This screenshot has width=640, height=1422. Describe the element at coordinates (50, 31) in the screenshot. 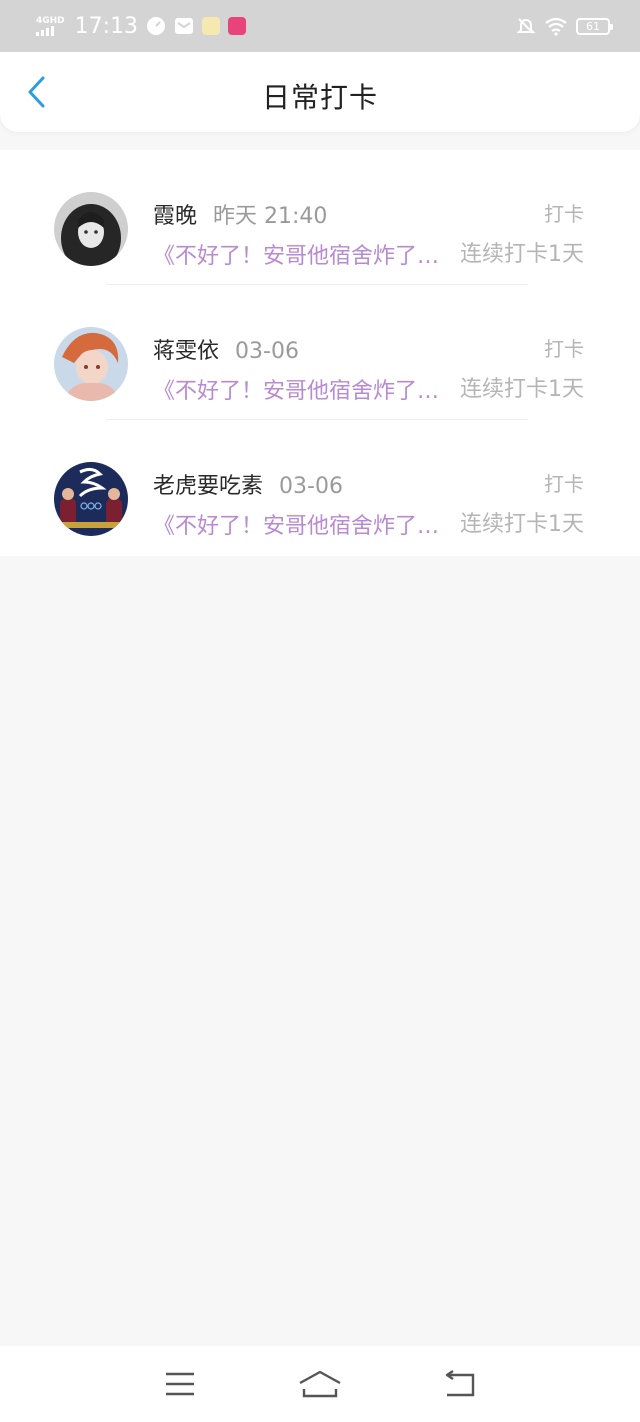

I see `signal-icon` at that location.